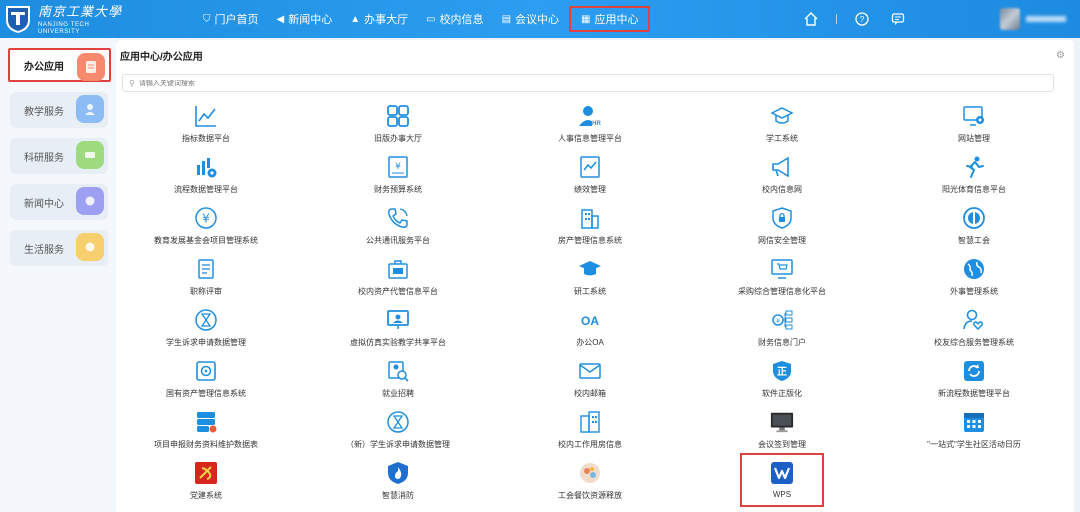  What do you see at coordinates (782, 167) in the screenshot?
I see `megaphone-icon` at bounding box center [782, 167].